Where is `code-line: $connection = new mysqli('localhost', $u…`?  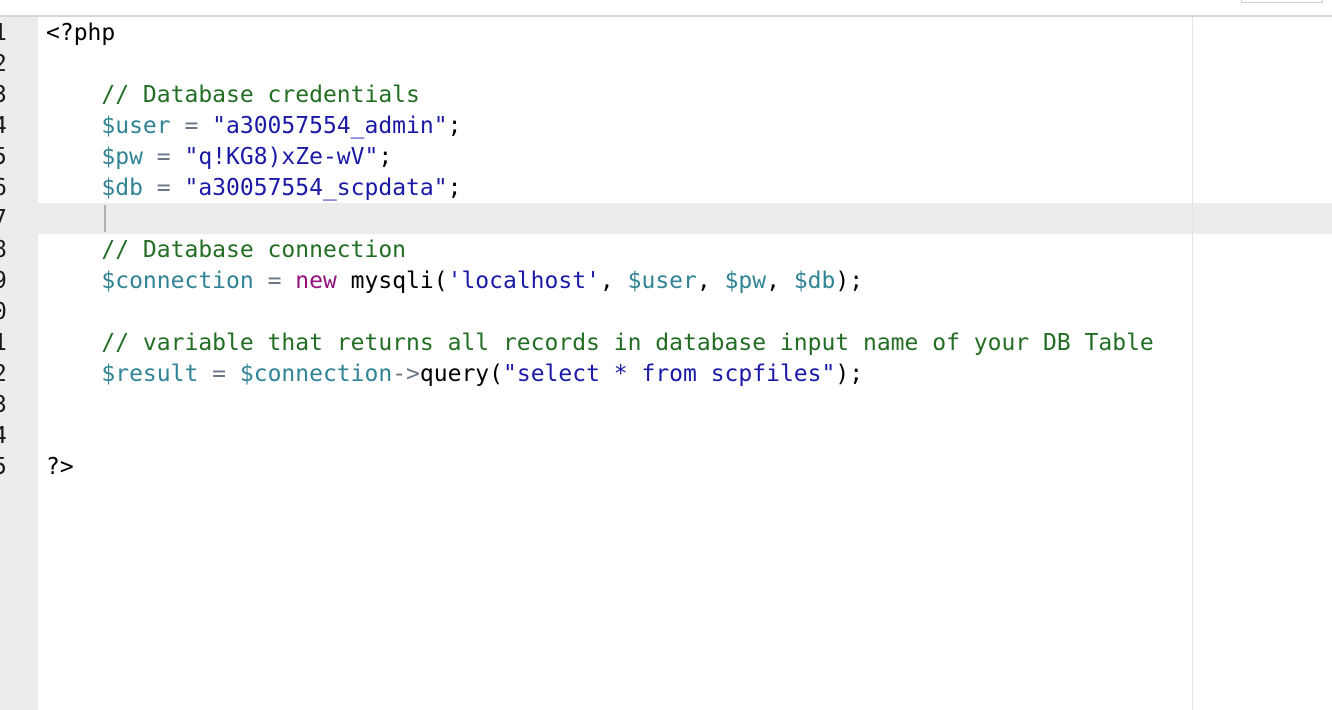 code-line: $connection = new mysqli('localhost', $u… is located at coordinates (454, 281).